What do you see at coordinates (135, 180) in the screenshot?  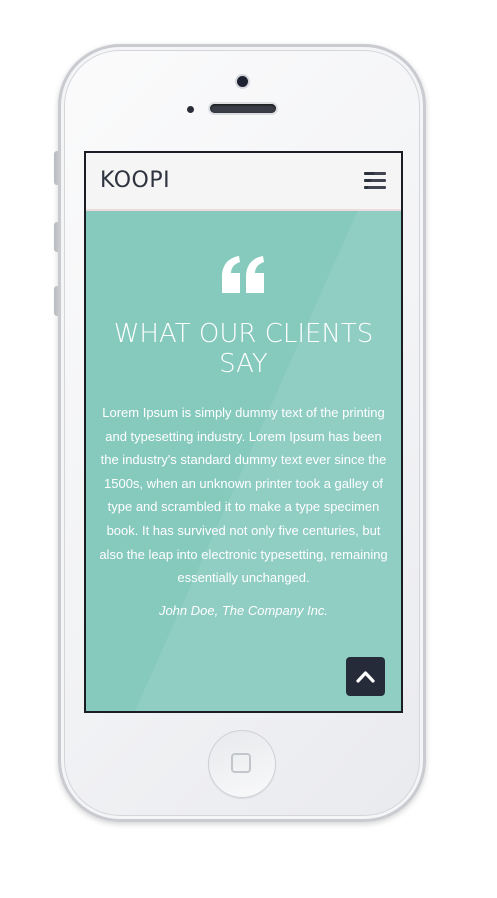 I see `site-logo: KOOPI` at bounding box center [135, 180].